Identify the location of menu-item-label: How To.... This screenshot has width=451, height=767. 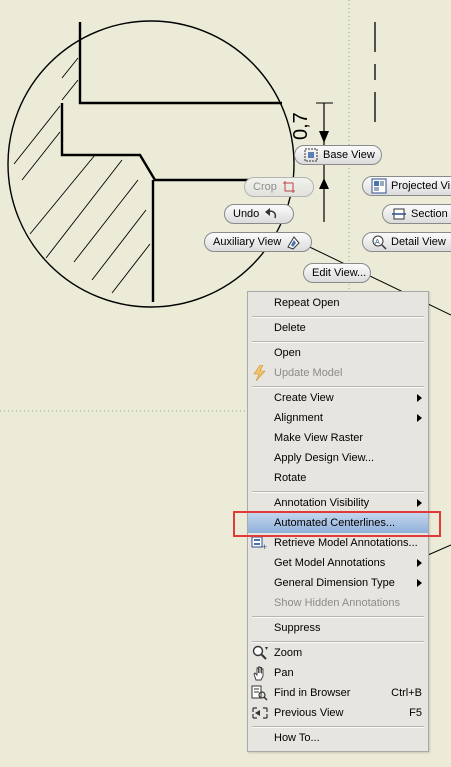
(297, 738).